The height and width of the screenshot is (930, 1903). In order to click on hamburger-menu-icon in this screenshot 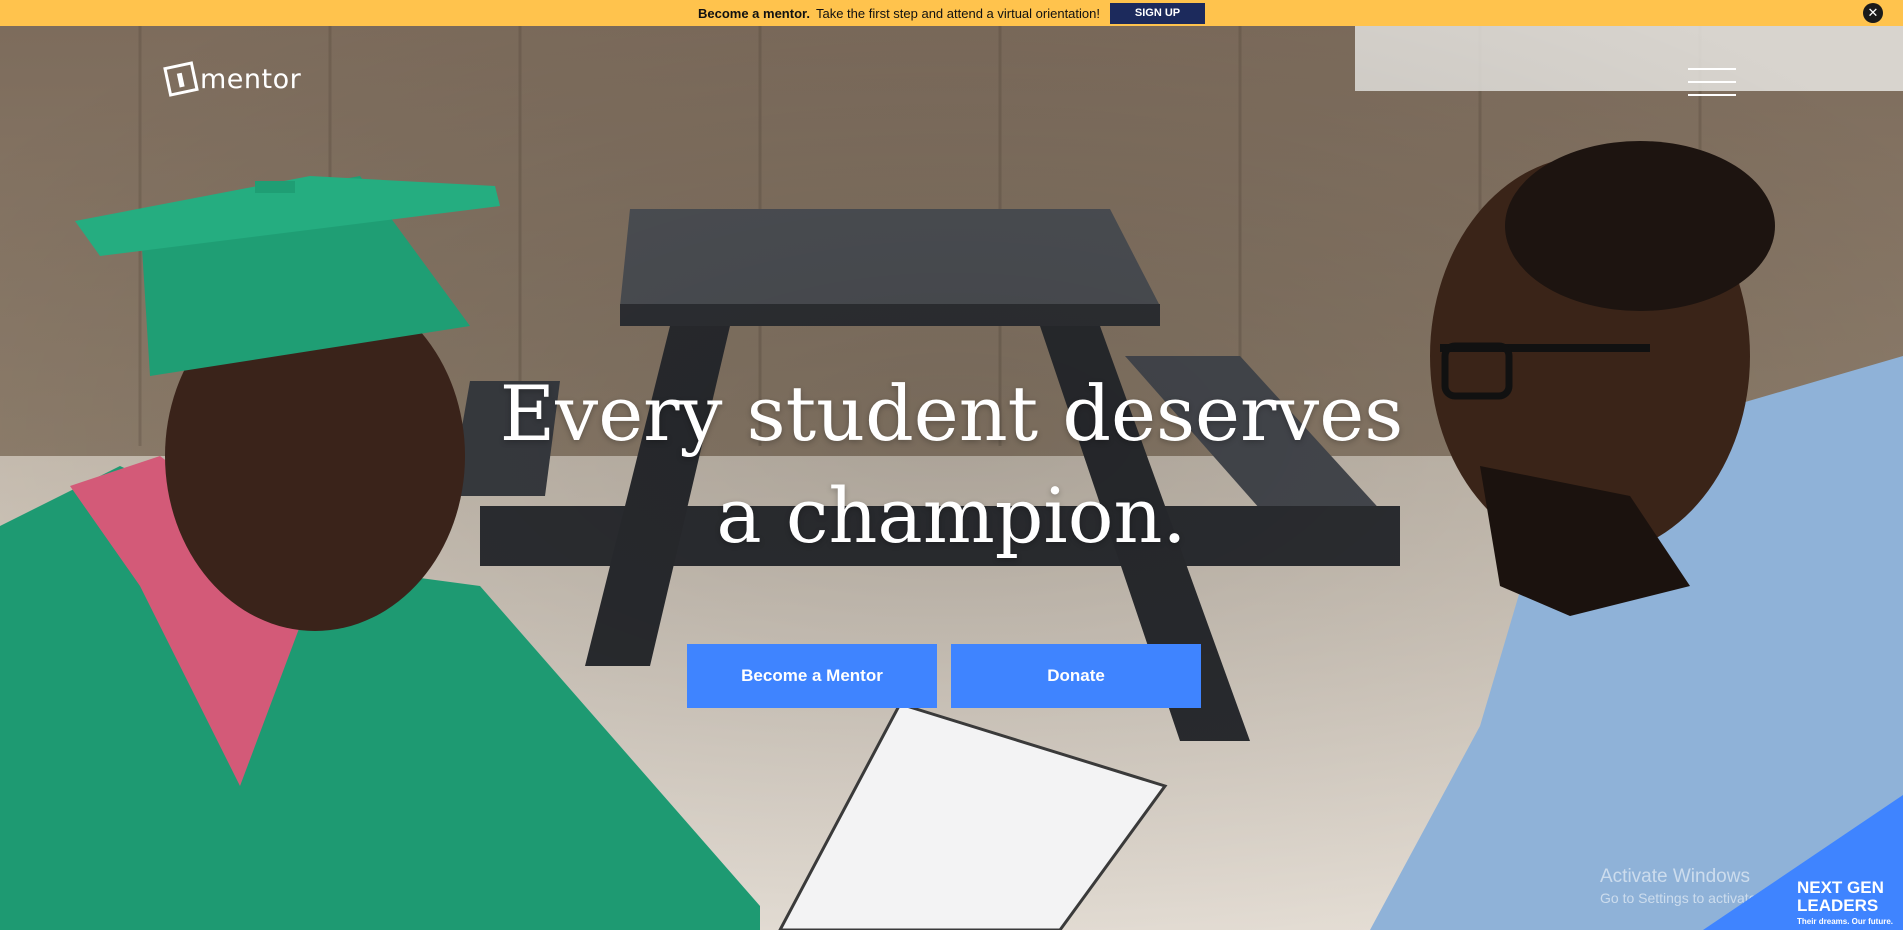, I will do `click(1712, 83)`.